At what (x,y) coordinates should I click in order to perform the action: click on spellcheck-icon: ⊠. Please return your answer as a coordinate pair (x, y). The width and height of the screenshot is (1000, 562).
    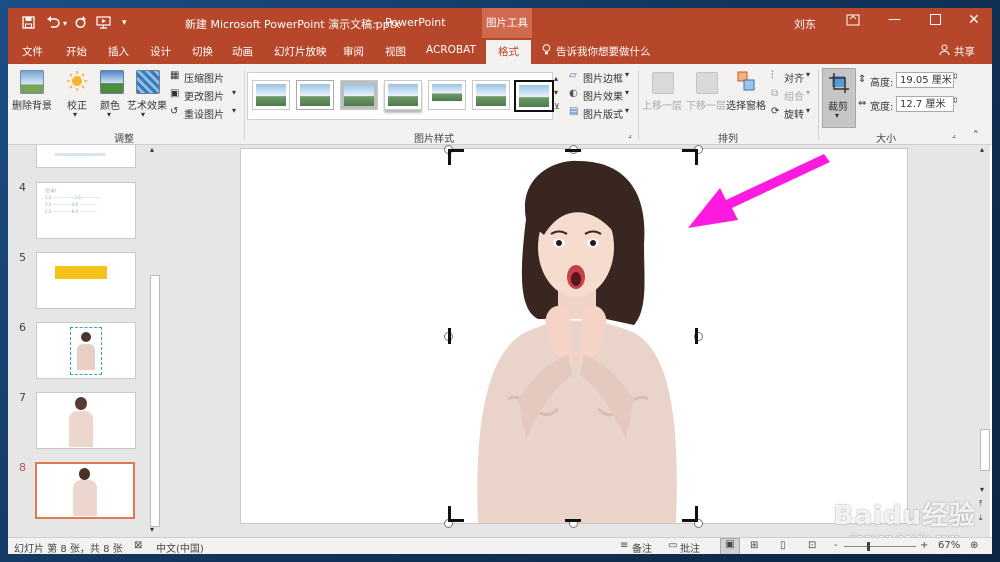
    Looking at the image, I should click on (138, 545).